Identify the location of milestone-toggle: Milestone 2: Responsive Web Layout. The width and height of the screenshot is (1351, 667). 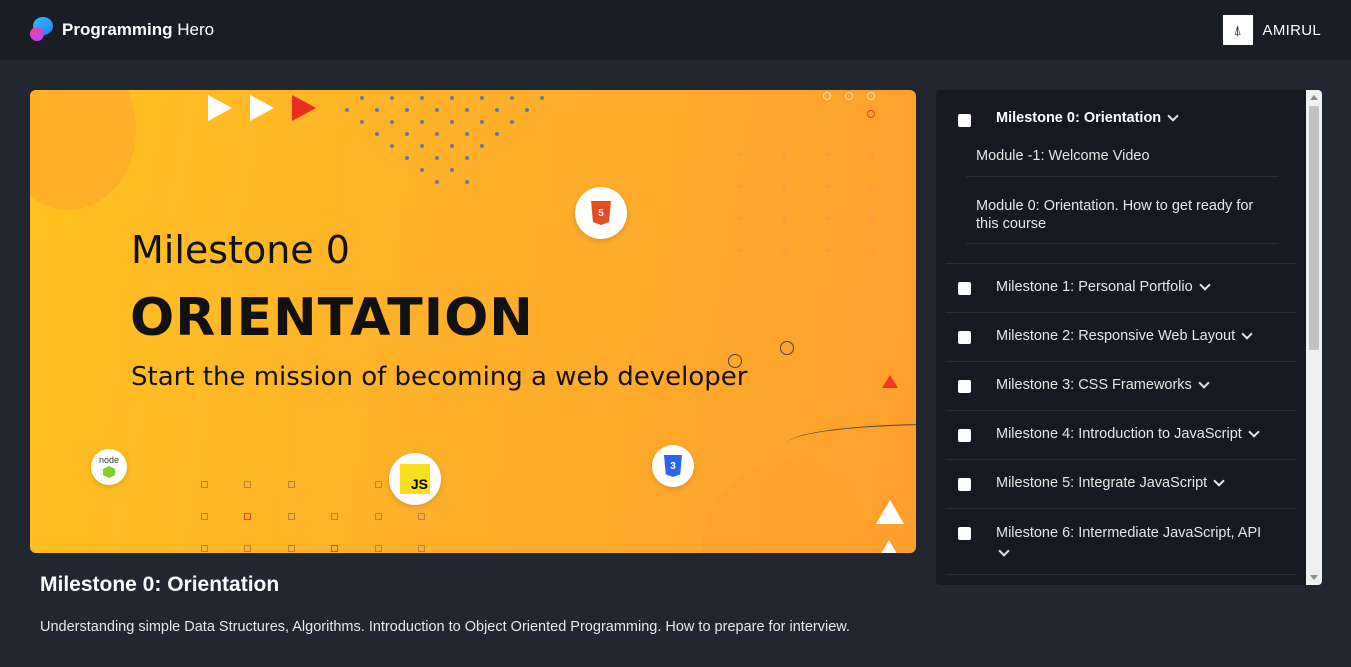
(1124, 335).